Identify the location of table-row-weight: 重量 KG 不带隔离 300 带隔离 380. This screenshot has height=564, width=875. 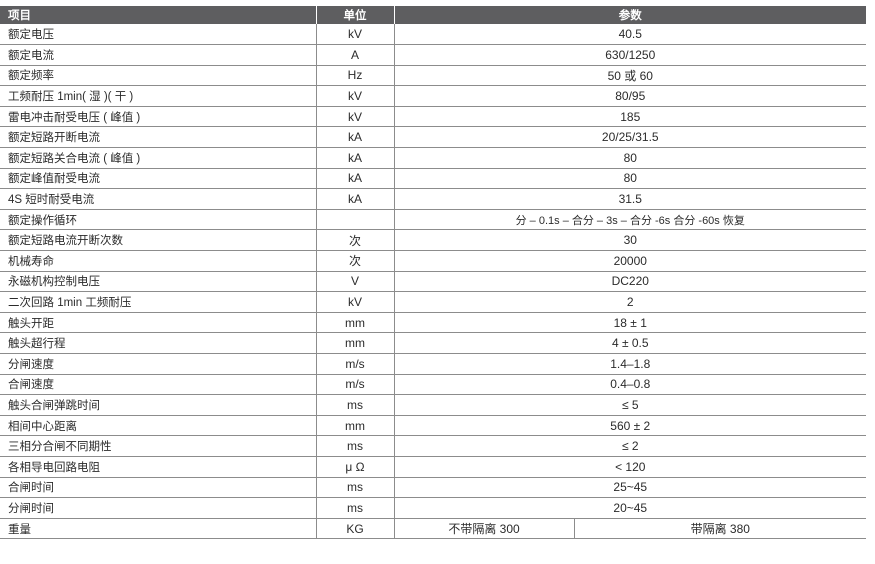
(433, 529).